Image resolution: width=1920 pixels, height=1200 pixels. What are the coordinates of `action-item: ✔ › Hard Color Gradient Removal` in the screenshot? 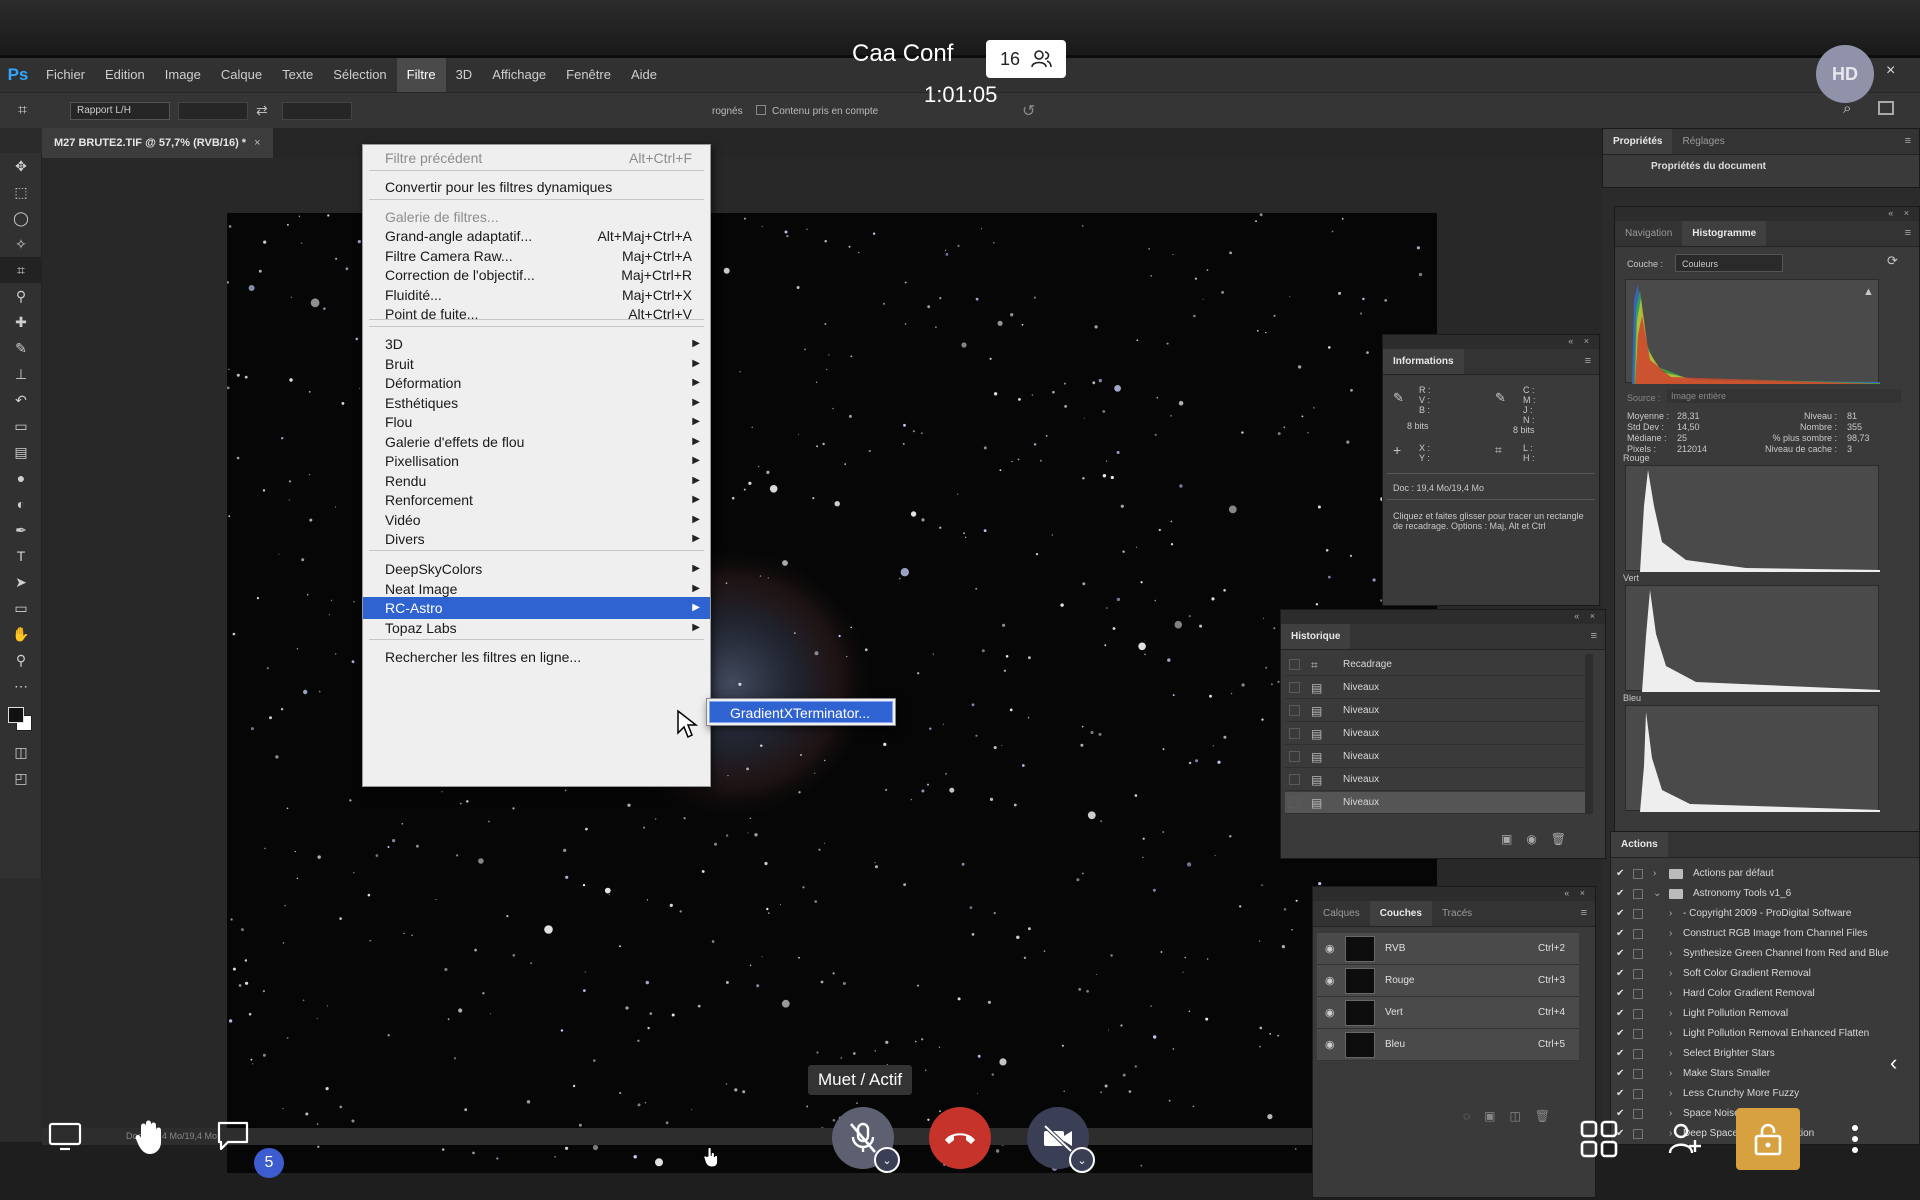 It's located at (1761, 994).